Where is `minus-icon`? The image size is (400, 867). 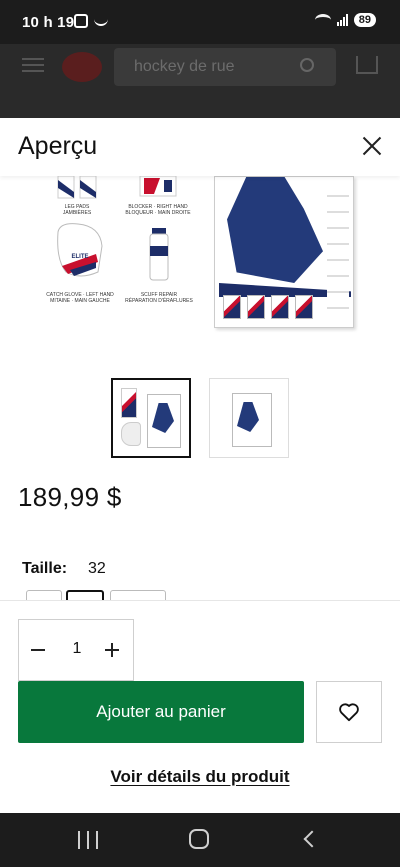
minus-icon is located at coordinates (39, 650).